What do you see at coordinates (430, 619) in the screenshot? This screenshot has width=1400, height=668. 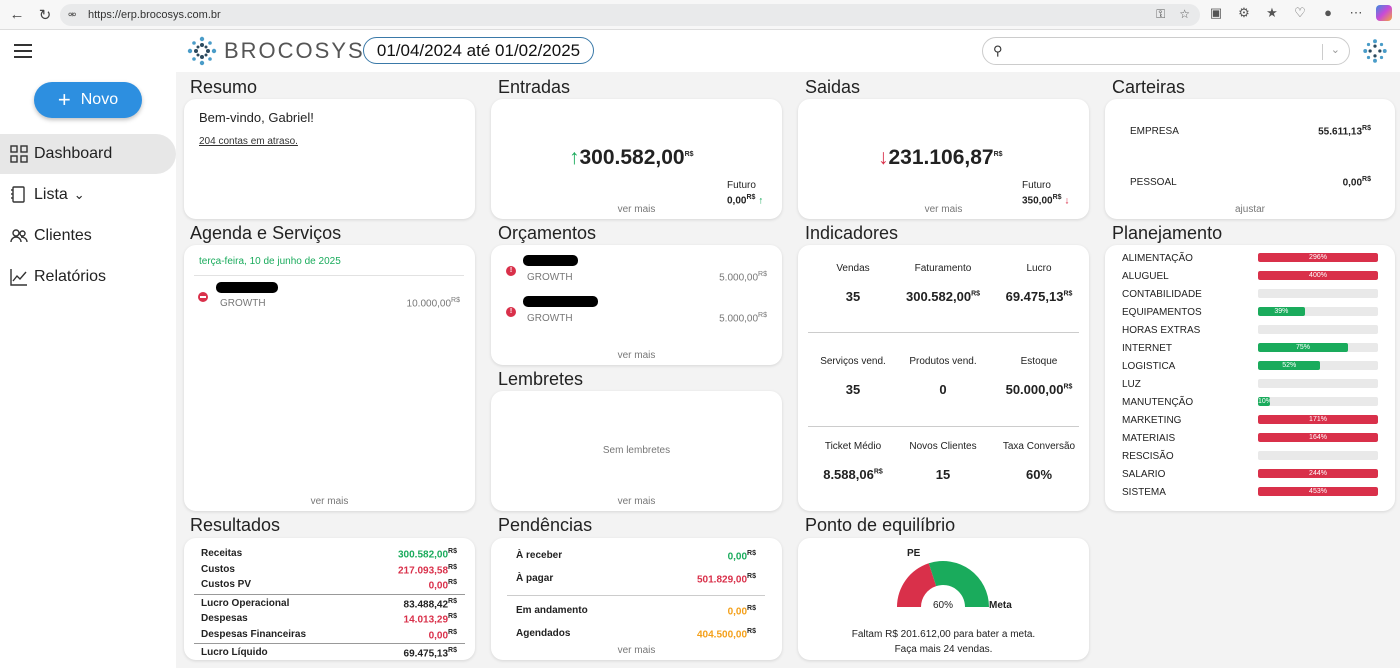 I see `result-value: 14.013,29R$` at bounding box center [430, 619].